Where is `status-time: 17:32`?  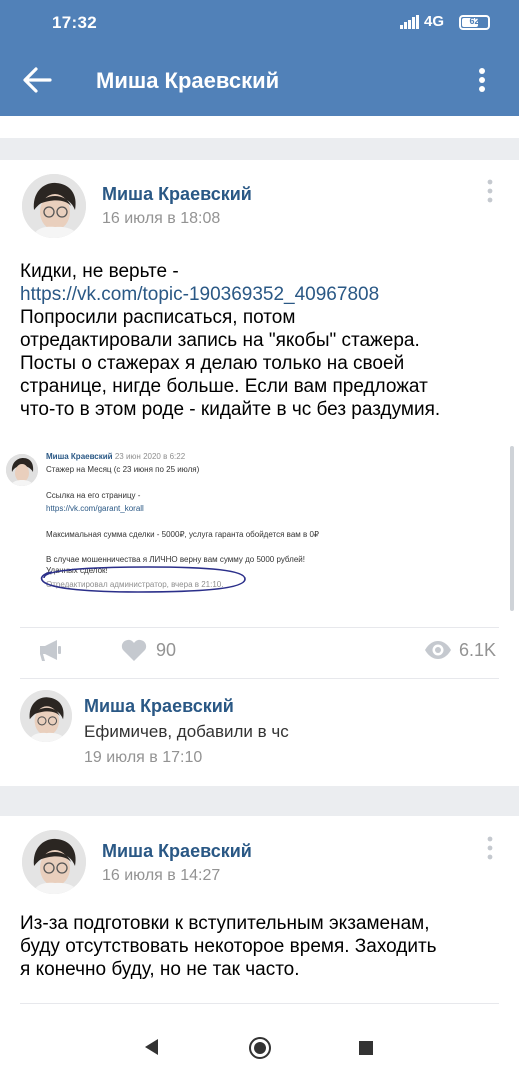 status-time: 17:32 is located at coordinates (74, 22).